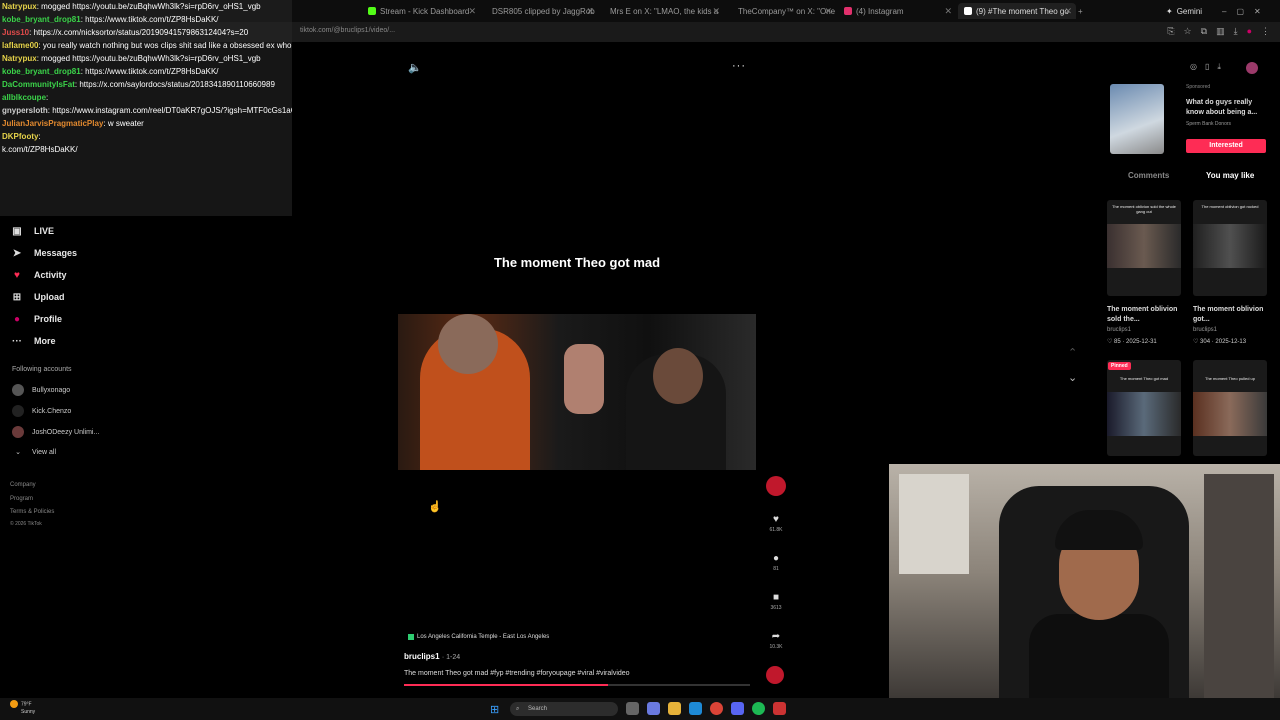 This screenshot has width=1280, height=720. Describe the element at coordinates (1183, 11) in the screenshot. I see `gemini-button: ✦ Gemini` at that location.